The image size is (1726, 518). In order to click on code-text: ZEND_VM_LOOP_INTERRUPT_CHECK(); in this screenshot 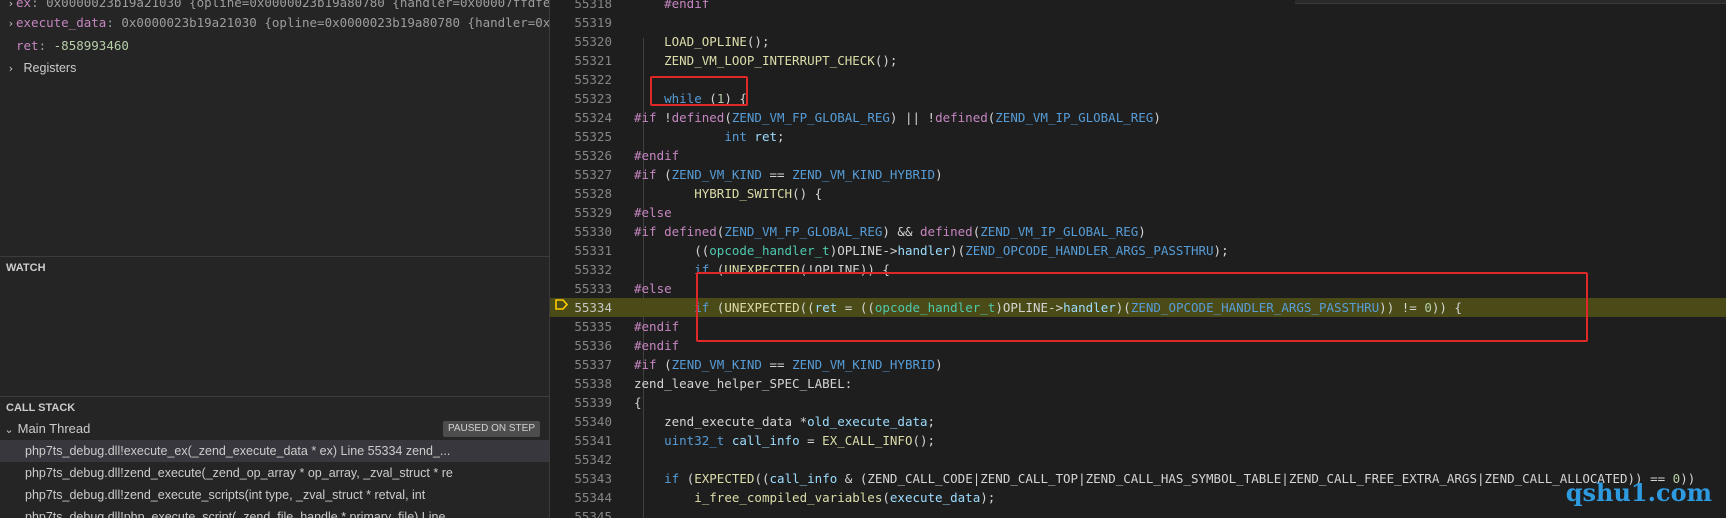, I will do `click(781, 60)`.